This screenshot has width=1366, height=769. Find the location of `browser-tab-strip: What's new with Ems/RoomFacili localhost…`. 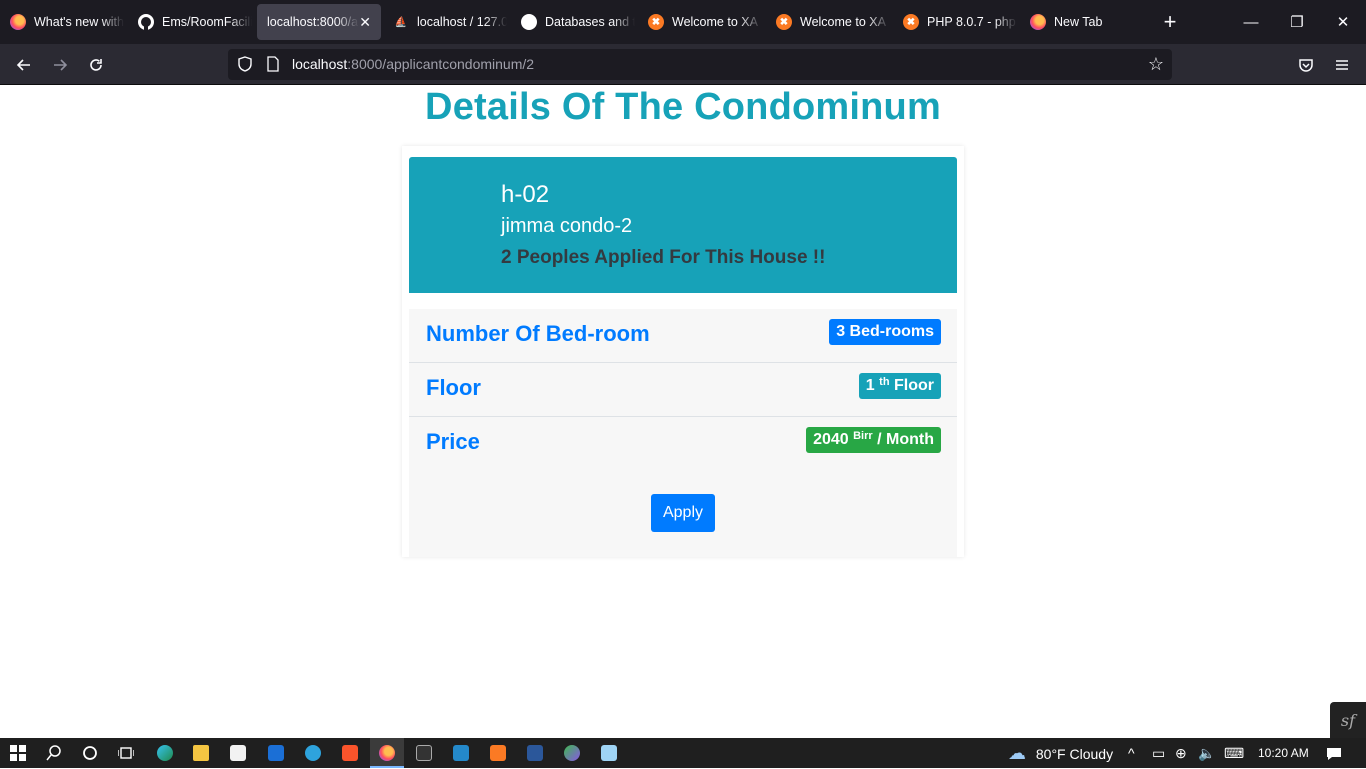

browser-tab-strip: What's new with Ems/RoomFacili localhost… is located at coordinates (683, 22).